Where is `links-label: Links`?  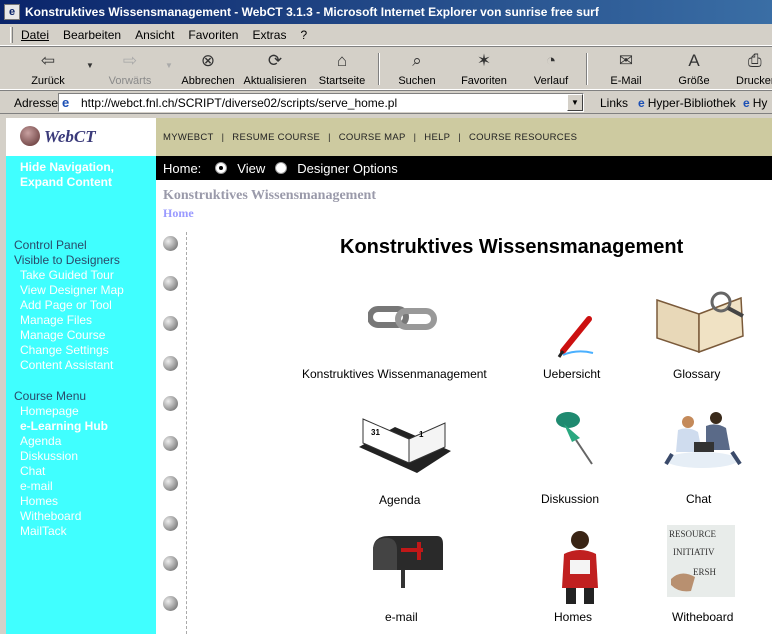 links-label: Links is located at coordinates (614, 103).